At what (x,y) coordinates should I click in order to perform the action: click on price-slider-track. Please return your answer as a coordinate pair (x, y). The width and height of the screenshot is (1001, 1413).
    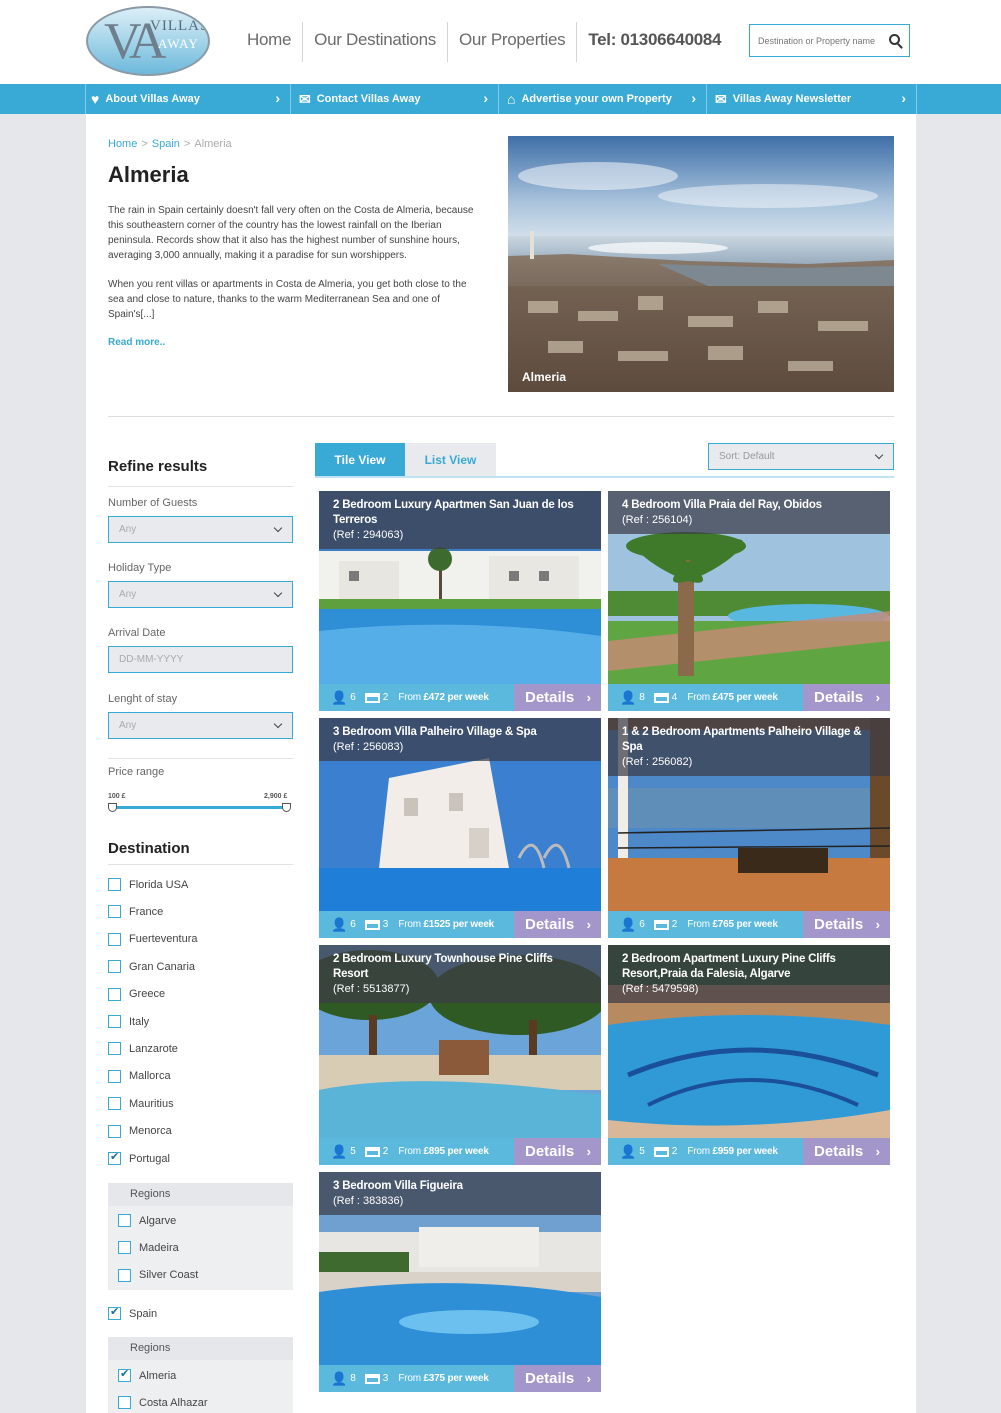
    Looking at the image, I should click on (200, 807).